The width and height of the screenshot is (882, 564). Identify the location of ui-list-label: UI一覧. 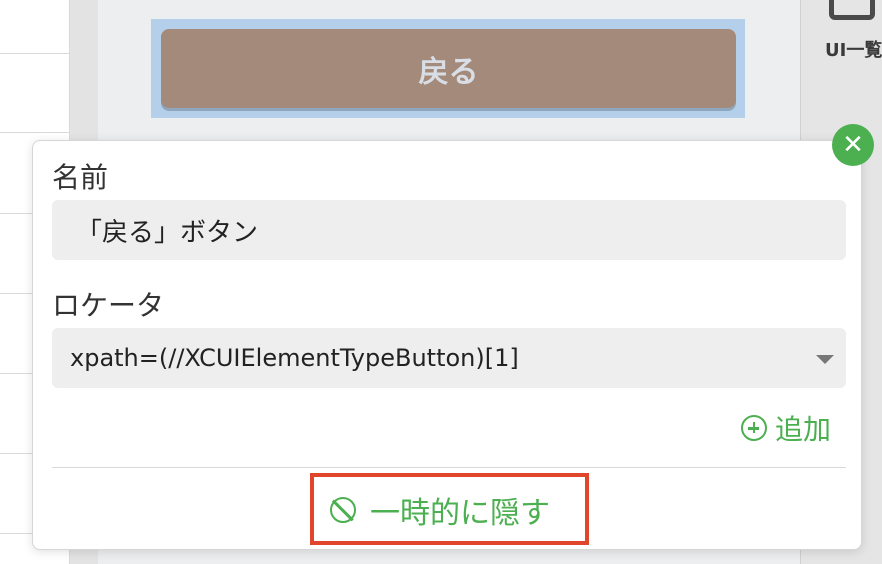
(853, 49).